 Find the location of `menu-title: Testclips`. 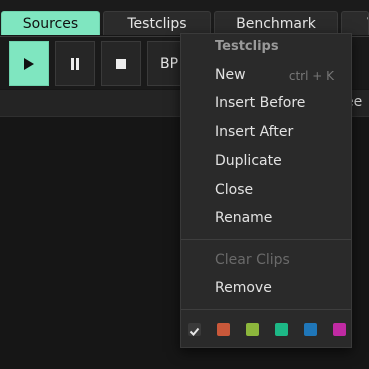

menu-title: Testclips is located at coordinates (247, 46).